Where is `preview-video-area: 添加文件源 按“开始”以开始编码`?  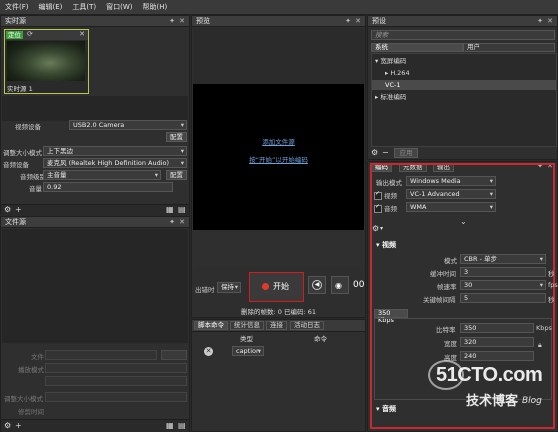
preview-video-area: 添加文件源 按“开始”以开始编码 is located at coordinates (278, 157).